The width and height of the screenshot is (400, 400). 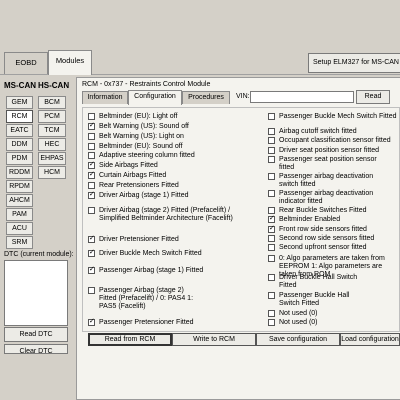 I want to click on option-passenger-seat-position-sensor: Passenger seat position sensor fitted, so click(x=324, y=164).